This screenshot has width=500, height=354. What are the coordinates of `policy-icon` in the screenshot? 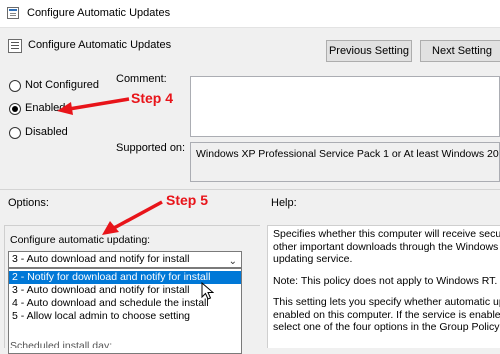 It's located at (13, 13).